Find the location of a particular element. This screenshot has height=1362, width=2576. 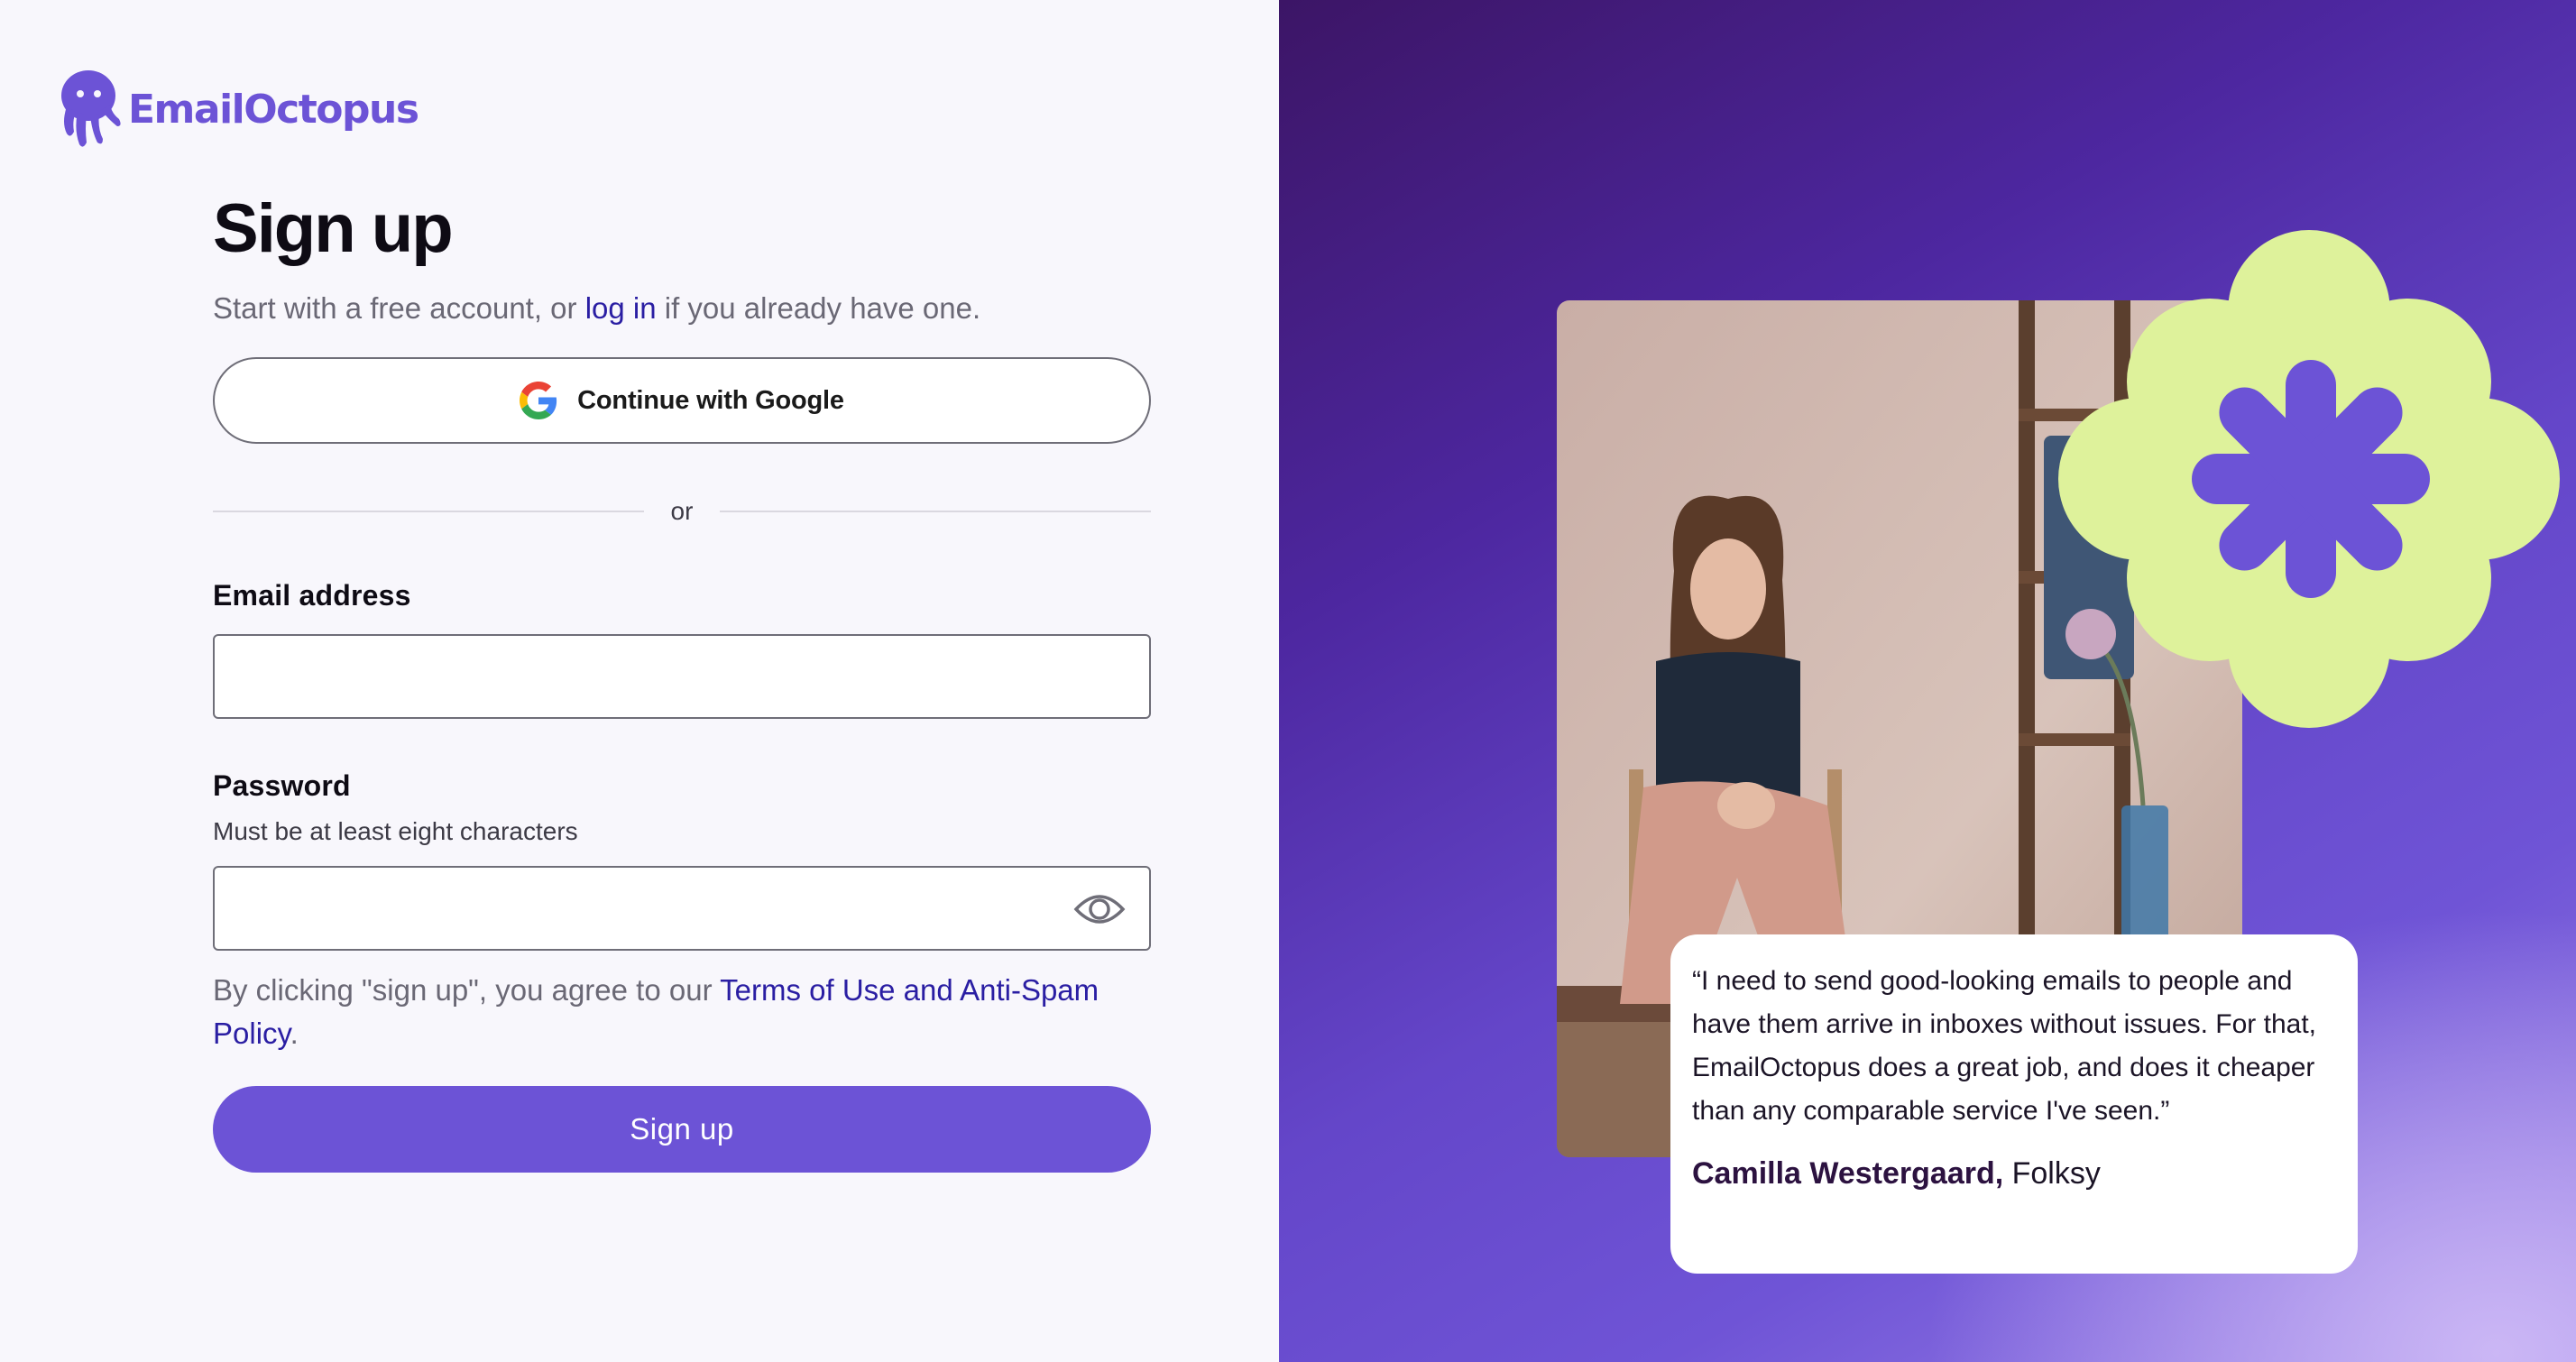

terms-text-pre: By clicking "sign up", you agree to our is located at coordinates (467, 990).